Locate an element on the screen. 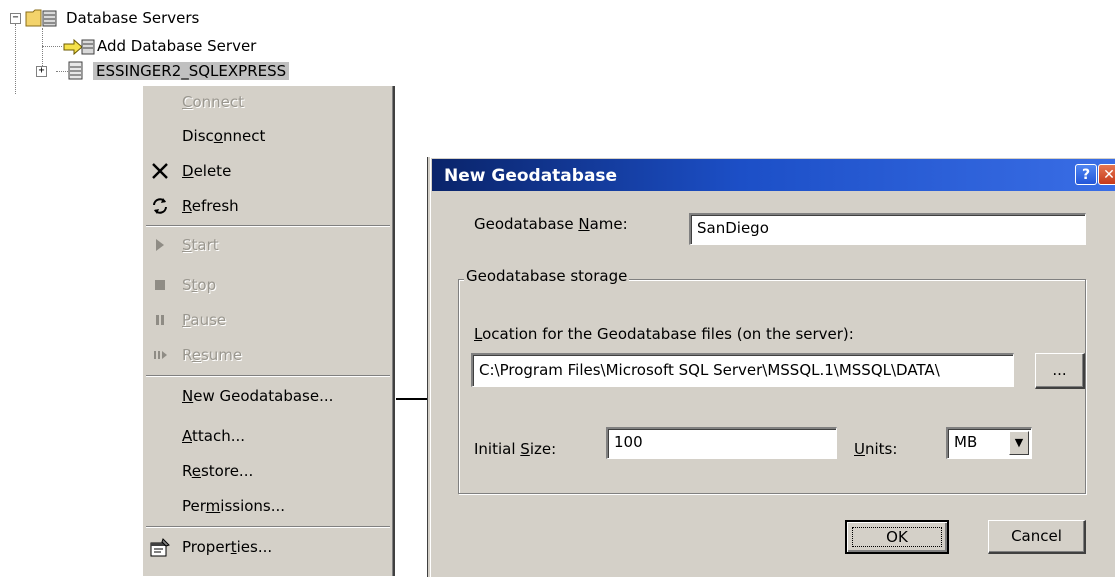  storage-group-label: Geodatabase storage is located at coordinates (547, 276).